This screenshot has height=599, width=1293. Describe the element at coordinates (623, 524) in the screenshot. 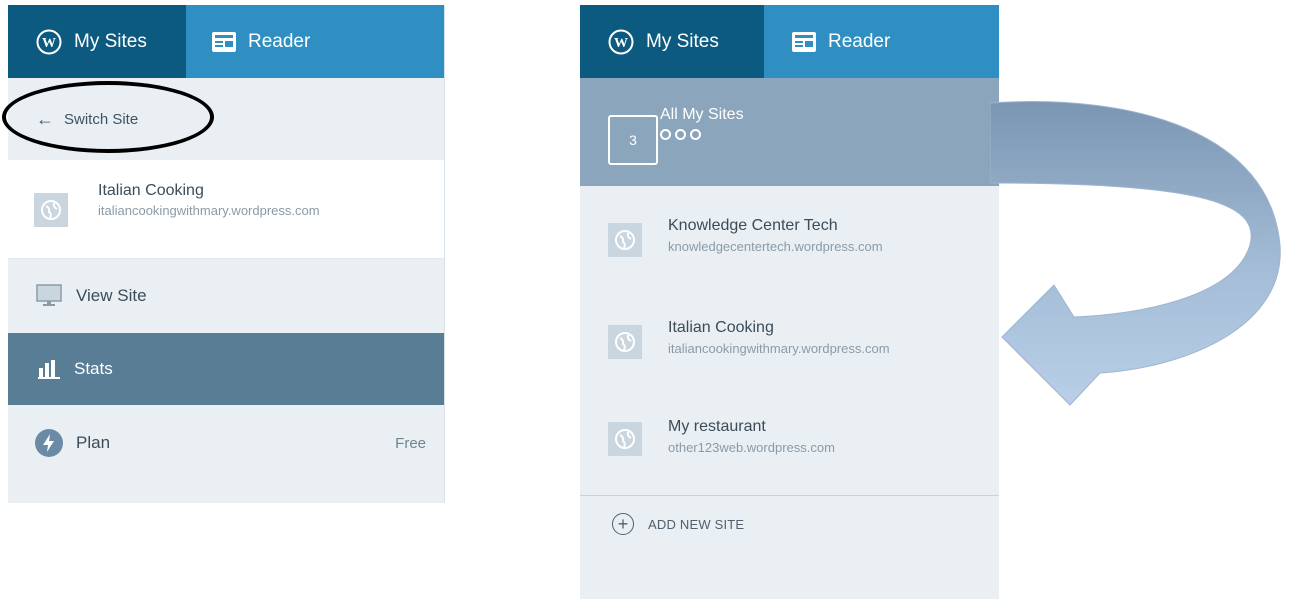

I see `plus-circle-icon: +` at that location.